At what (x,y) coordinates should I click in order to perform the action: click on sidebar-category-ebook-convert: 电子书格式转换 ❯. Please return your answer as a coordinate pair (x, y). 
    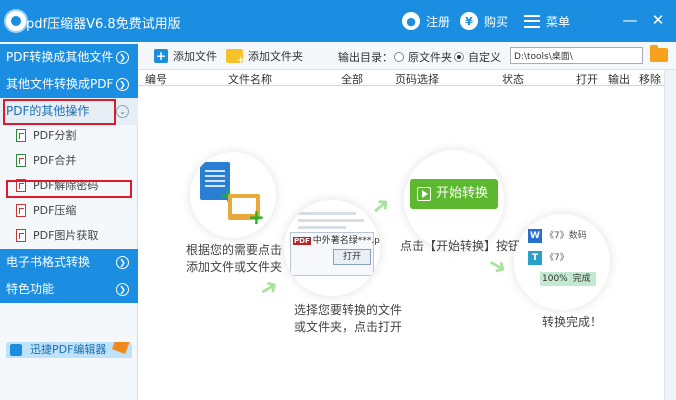
    Looking at the image, I should click on (69, 262).